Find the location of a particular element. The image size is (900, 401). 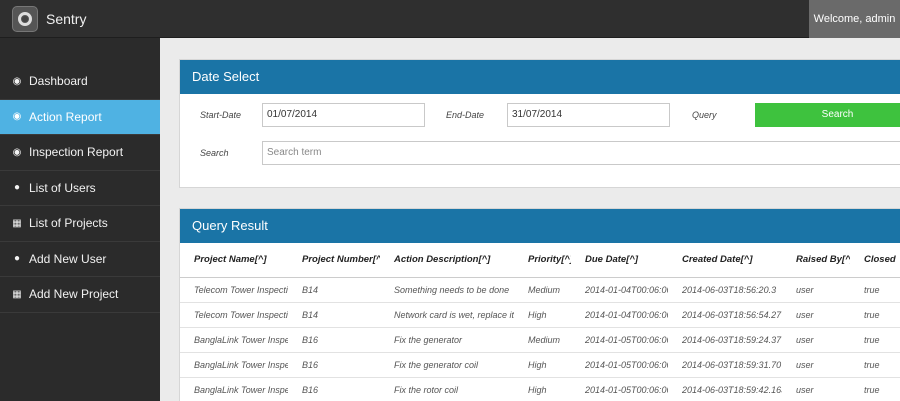

sidebar-item-label: List of Users is located at coordinates (62, 187).